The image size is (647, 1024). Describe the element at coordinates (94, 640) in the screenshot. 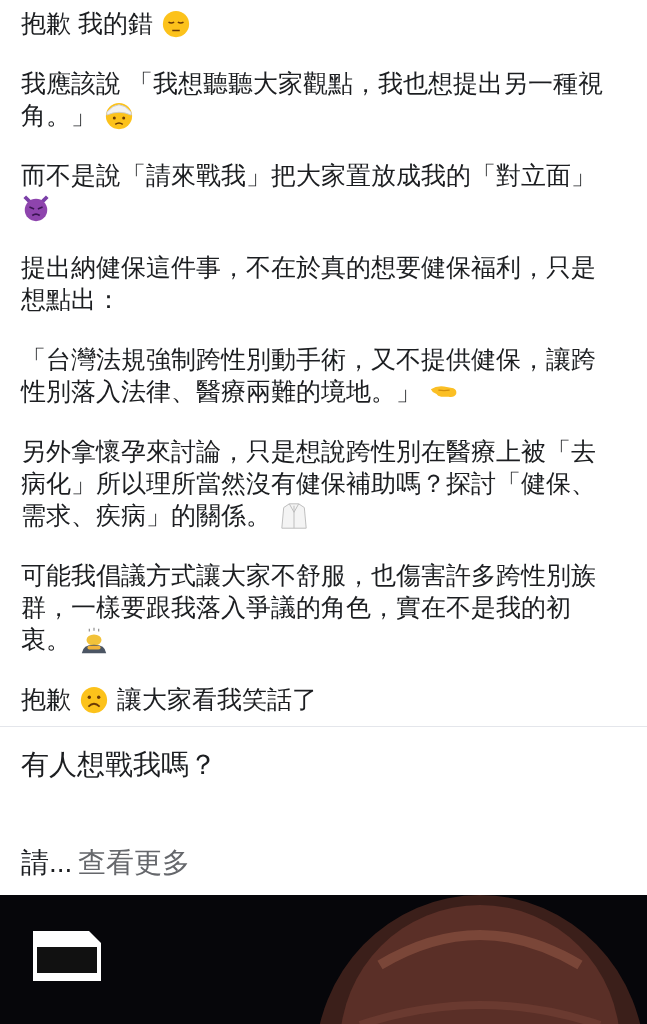

I see `bowing-person-icon` at that location.